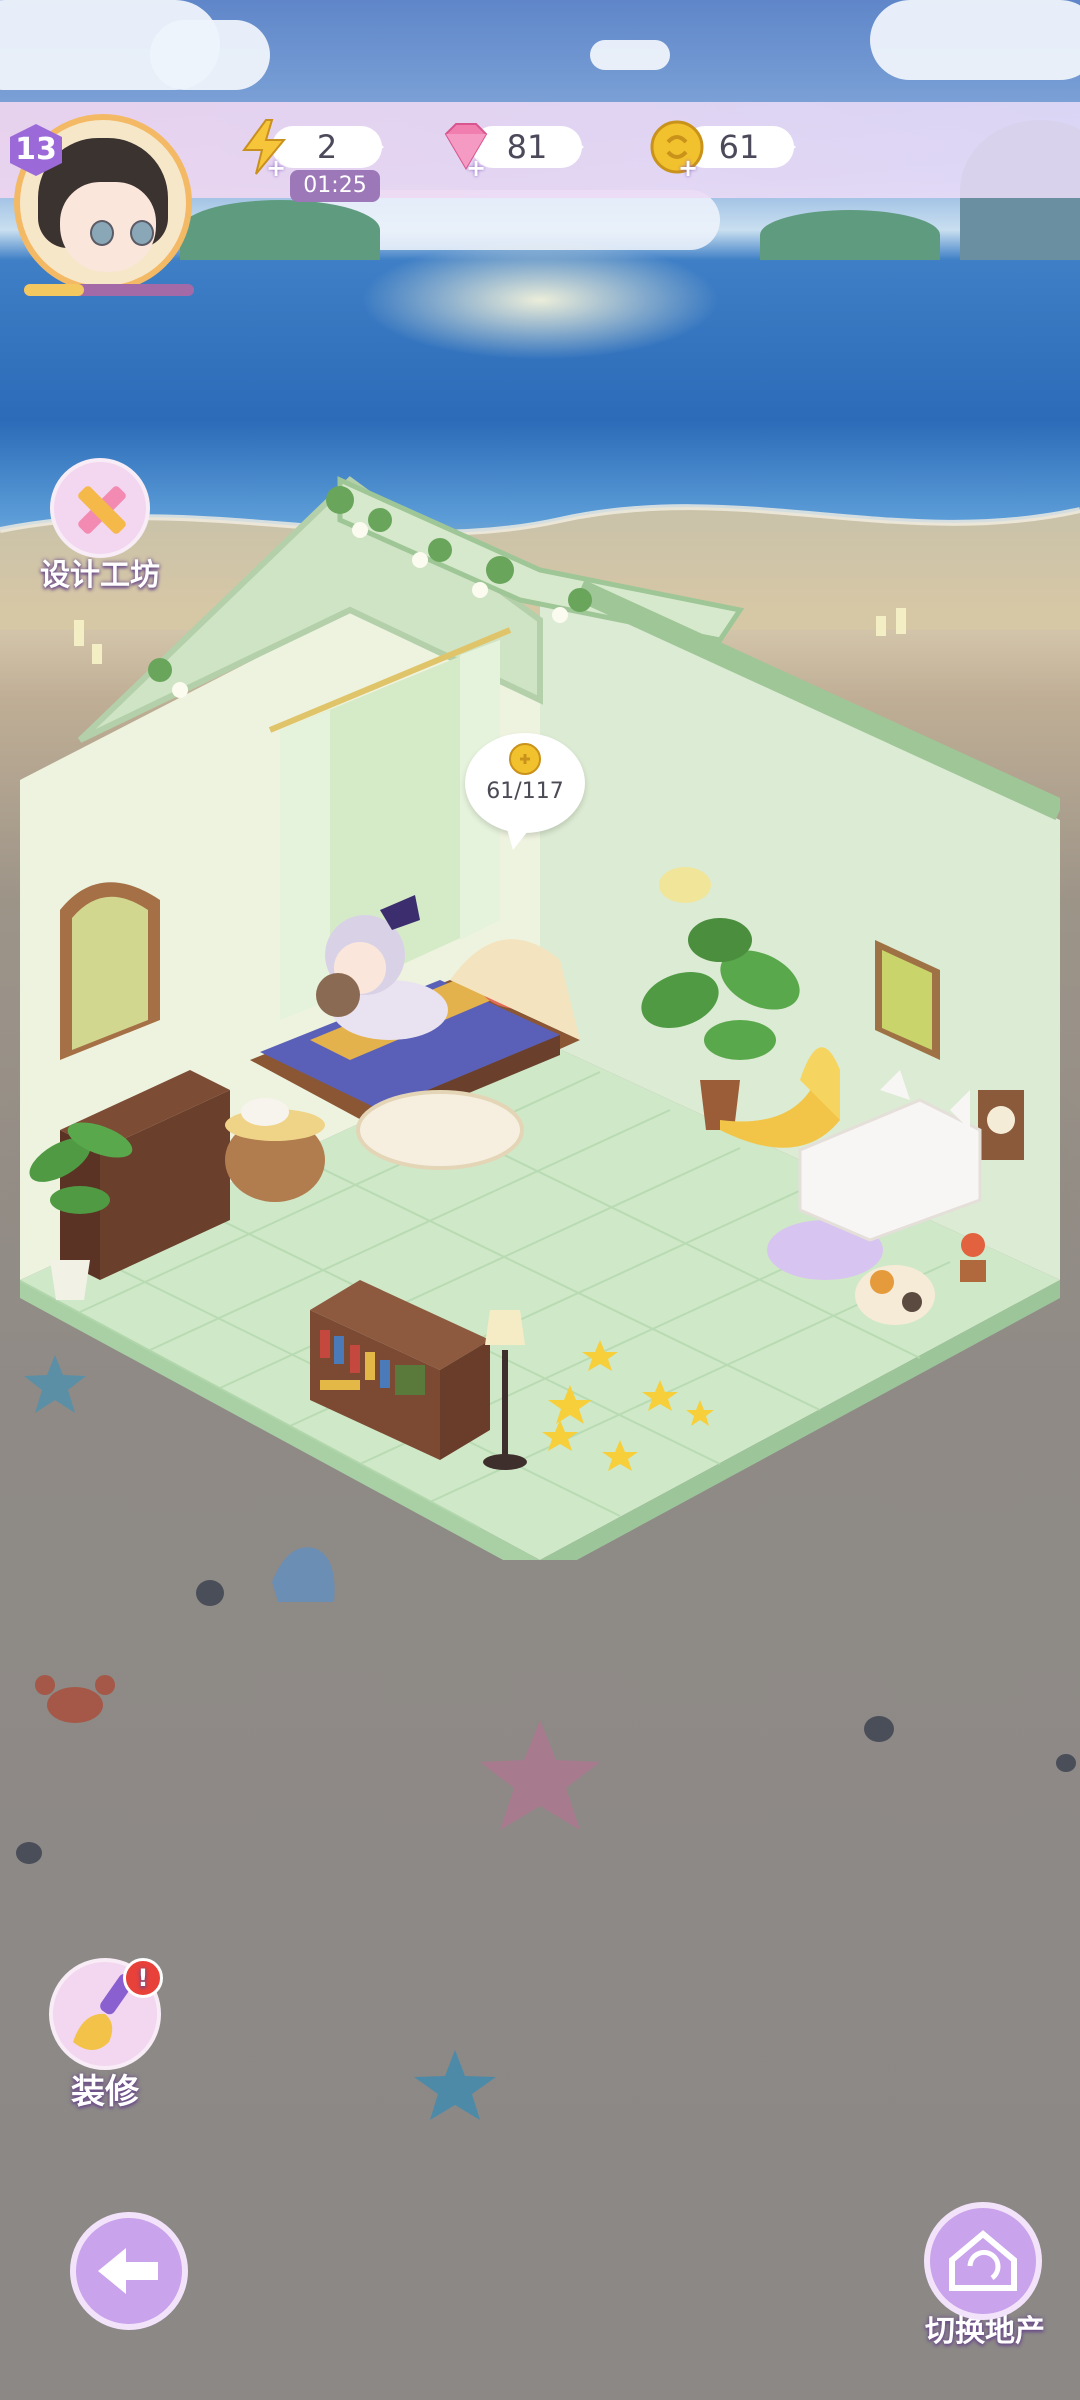 The image size is (1080, 2400). I want to click on xp-bar, so click(109, 290).